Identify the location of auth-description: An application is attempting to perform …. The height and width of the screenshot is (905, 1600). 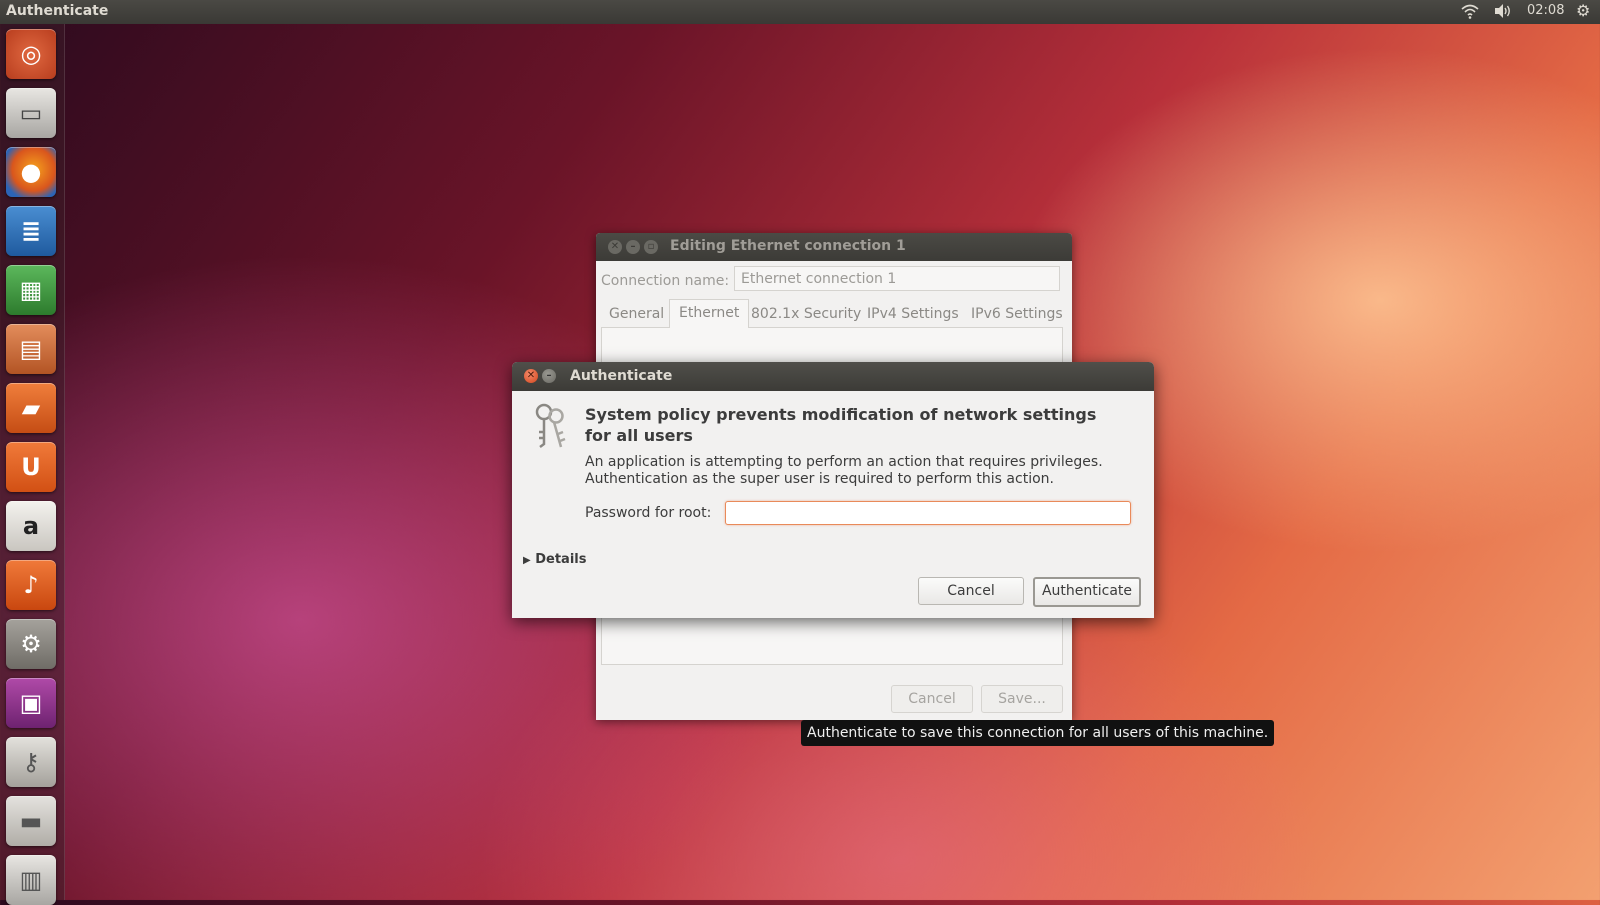
(855, 471).